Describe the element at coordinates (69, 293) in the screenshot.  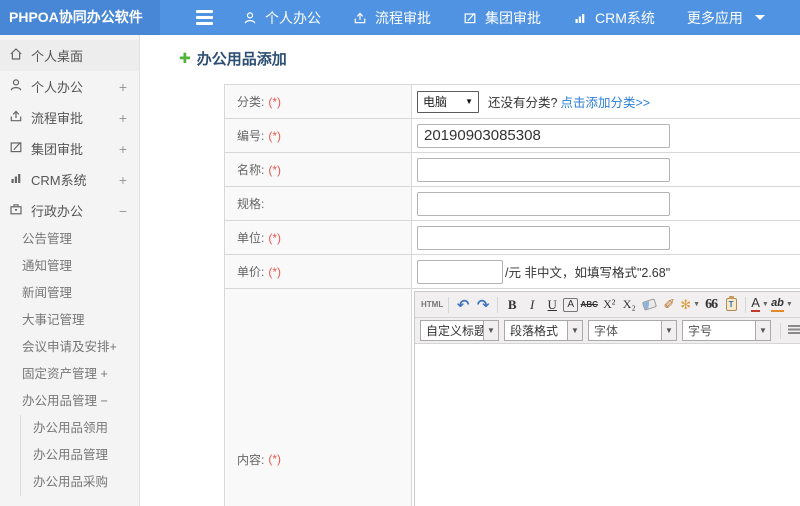
I see `sidebar-item-news-mgmt: 新闻管理` at that location.